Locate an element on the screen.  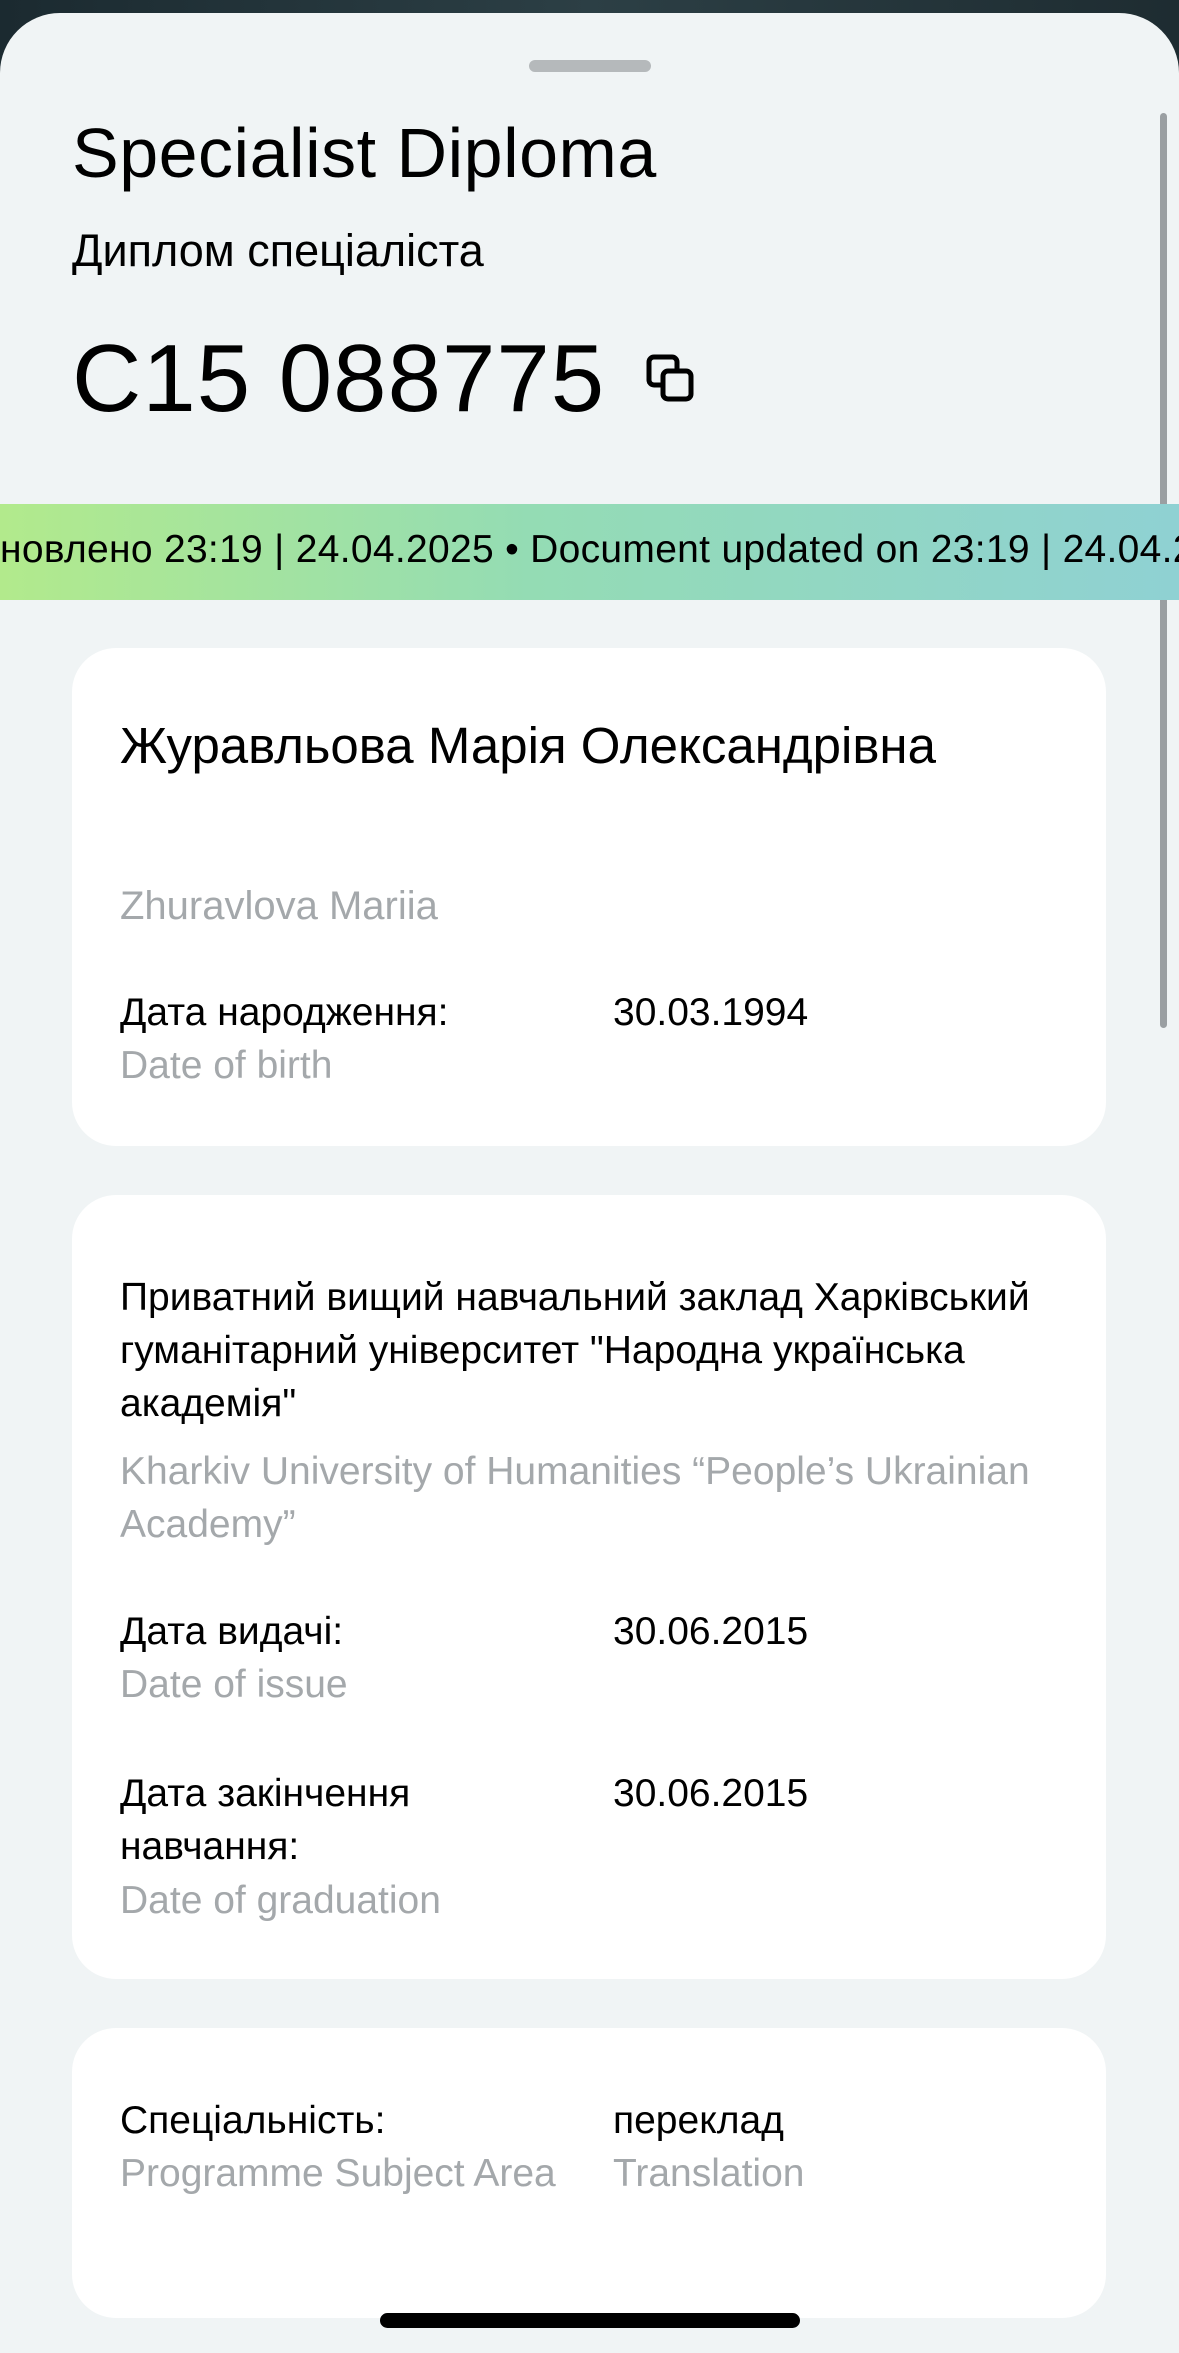
holder-name-en: Zhuravlova Mariia is located at coordinates (279, 906).